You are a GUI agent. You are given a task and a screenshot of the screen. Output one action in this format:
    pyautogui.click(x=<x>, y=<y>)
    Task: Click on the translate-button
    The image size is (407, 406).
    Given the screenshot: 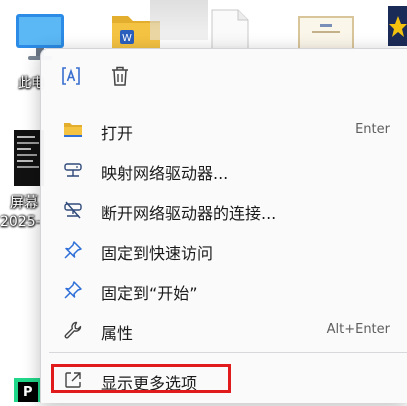 What is the action you would take?
    pyautogui.click(x=71, y=76)
    